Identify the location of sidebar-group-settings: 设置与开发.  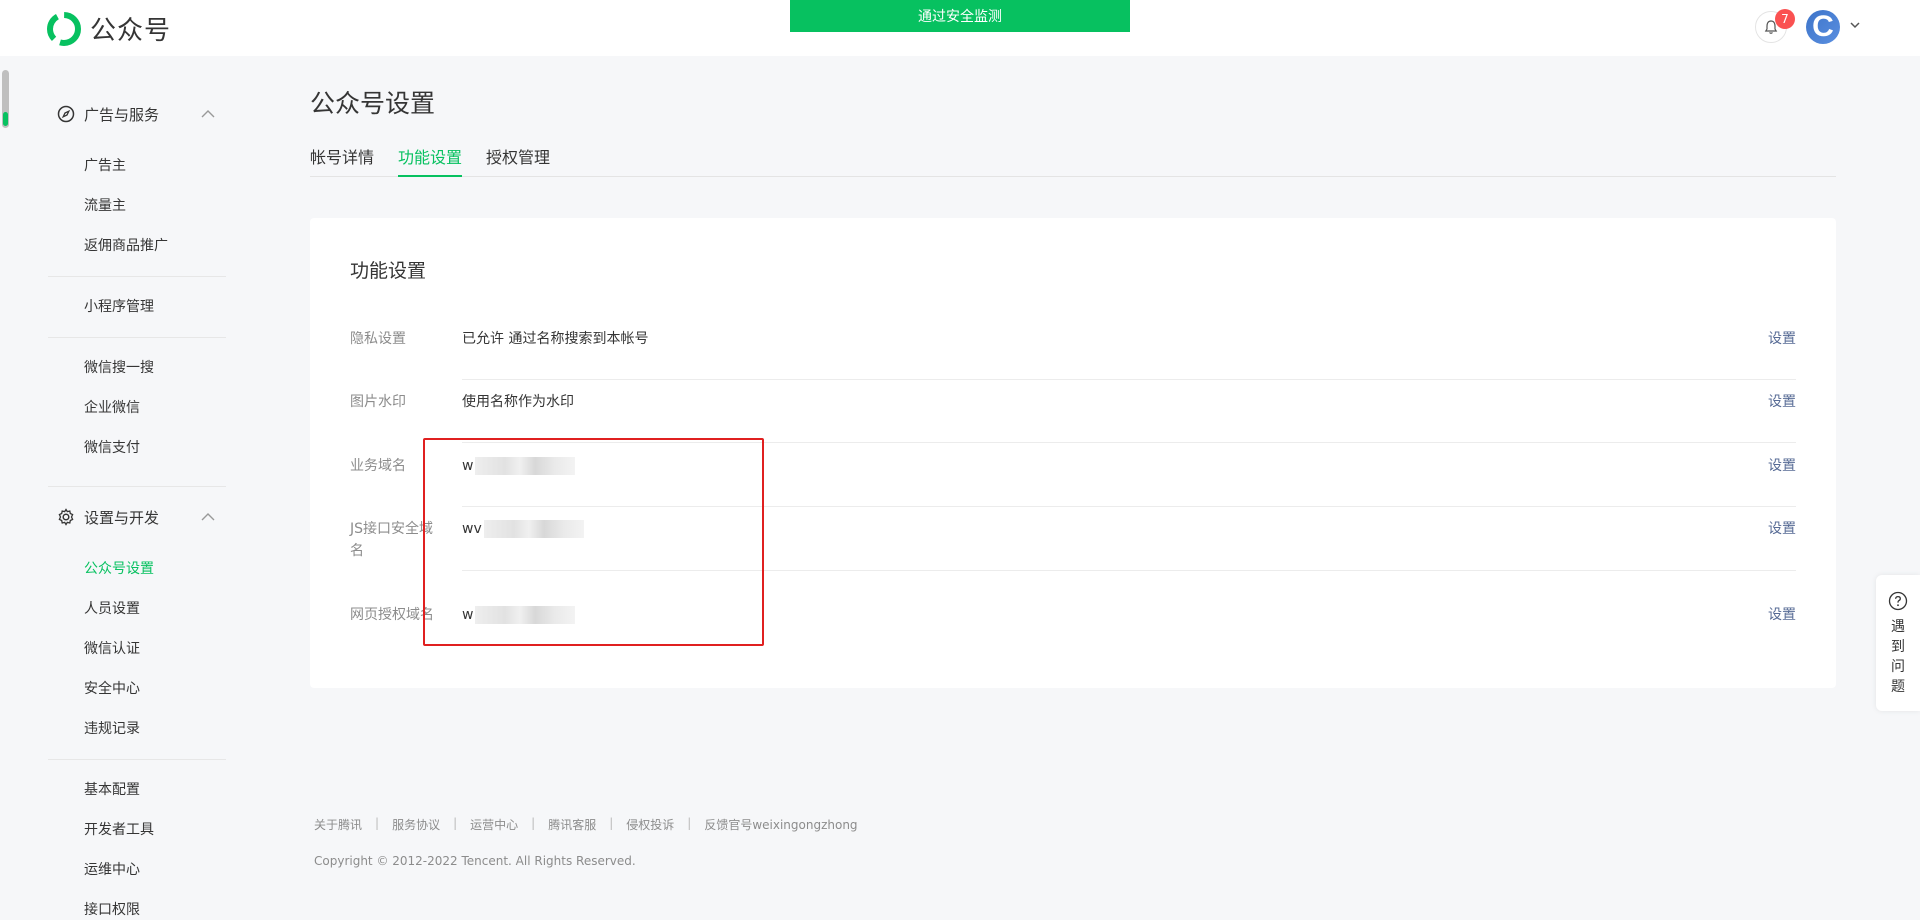
(137, 517).